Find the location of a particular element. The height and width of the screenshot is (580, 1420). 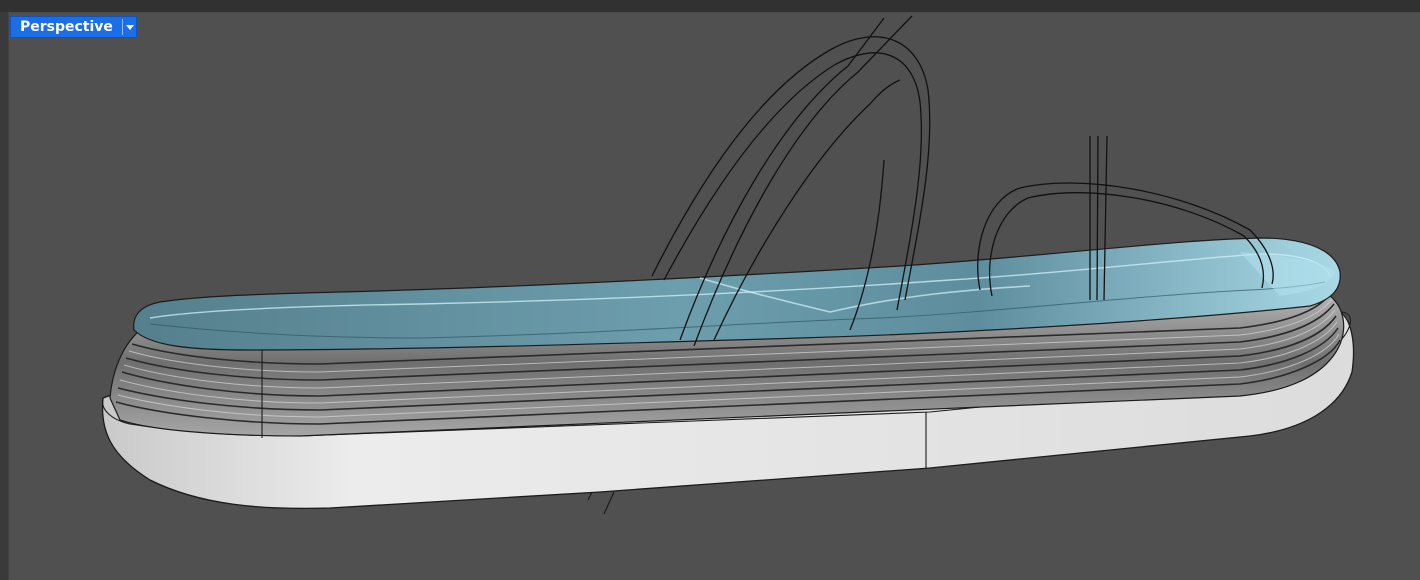

viewport-title-tab: Perspective is located at coordinates (73, 27).